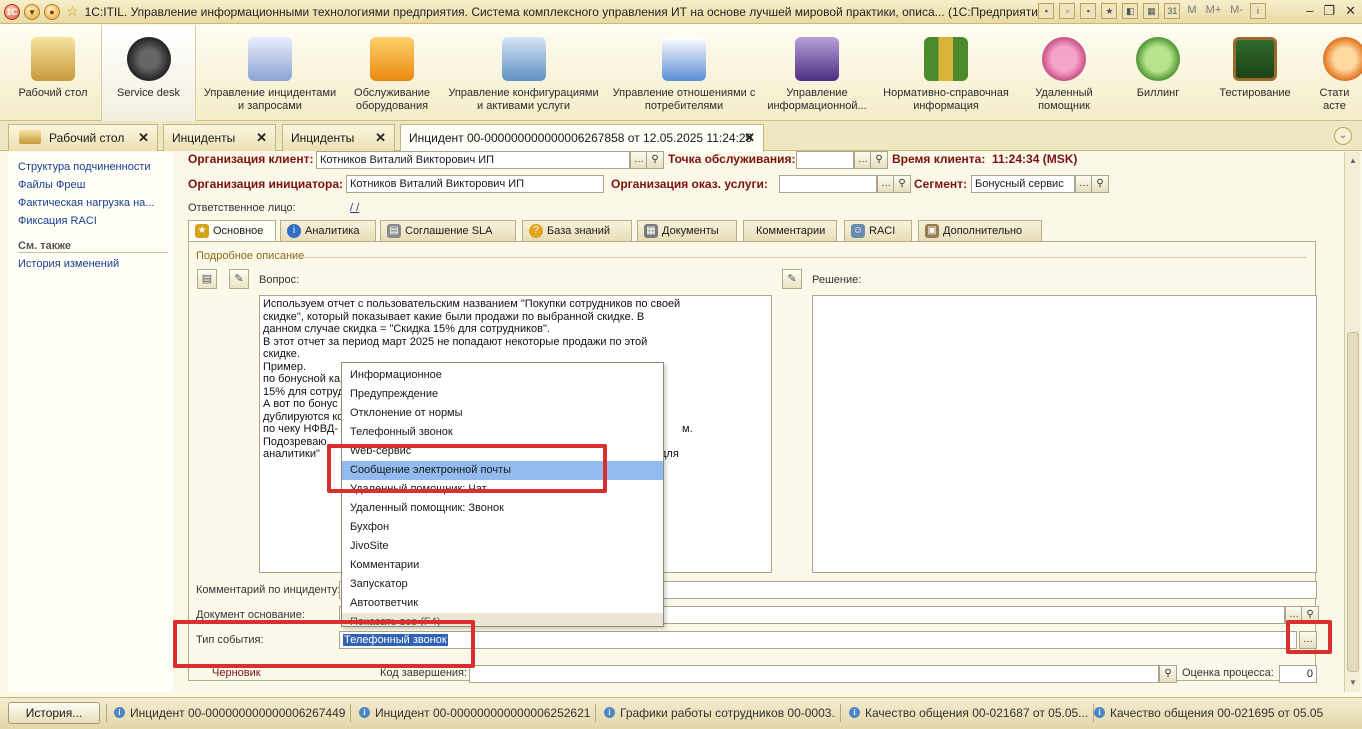  Describe the element at coordinates (219, 137) in the screenshot. I see `tab-incidents-1: Инциденты ✕` at that location.